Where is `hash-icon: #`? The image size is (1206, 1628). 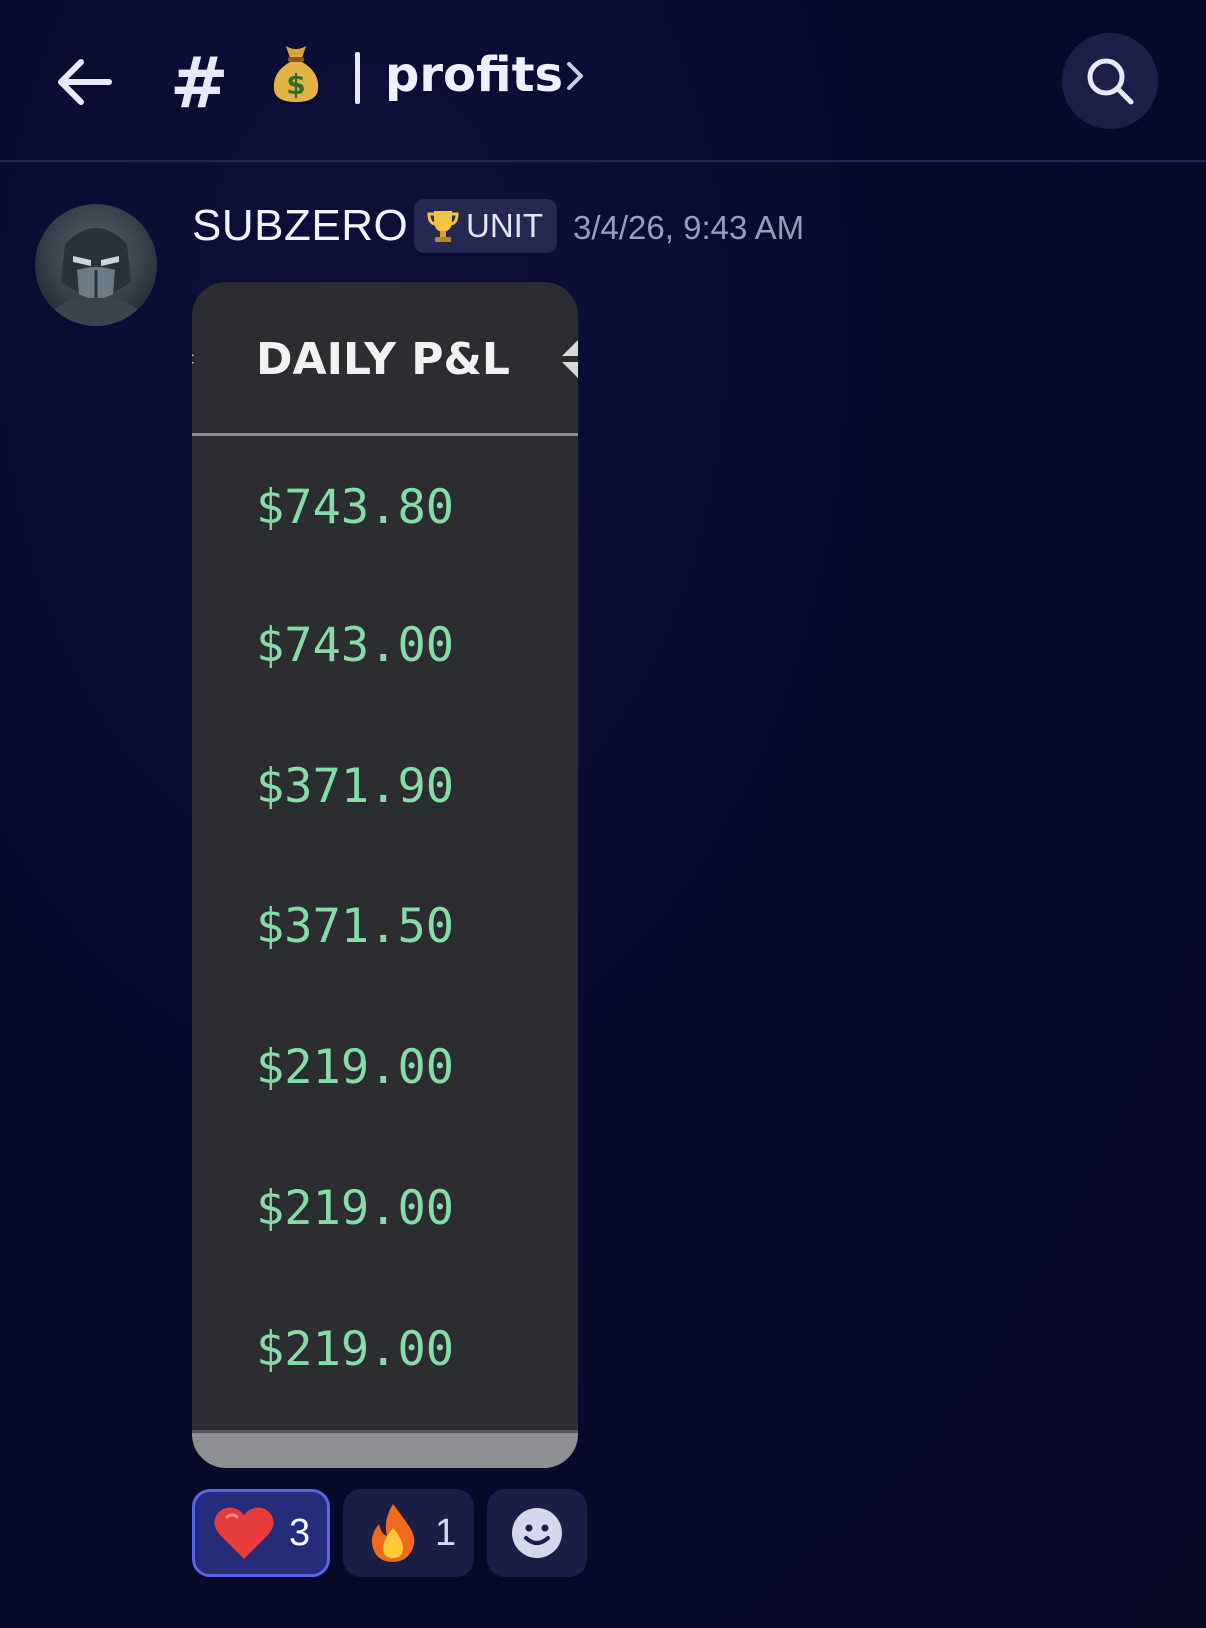
hash-icon: # is located at coordinates (199, 83).